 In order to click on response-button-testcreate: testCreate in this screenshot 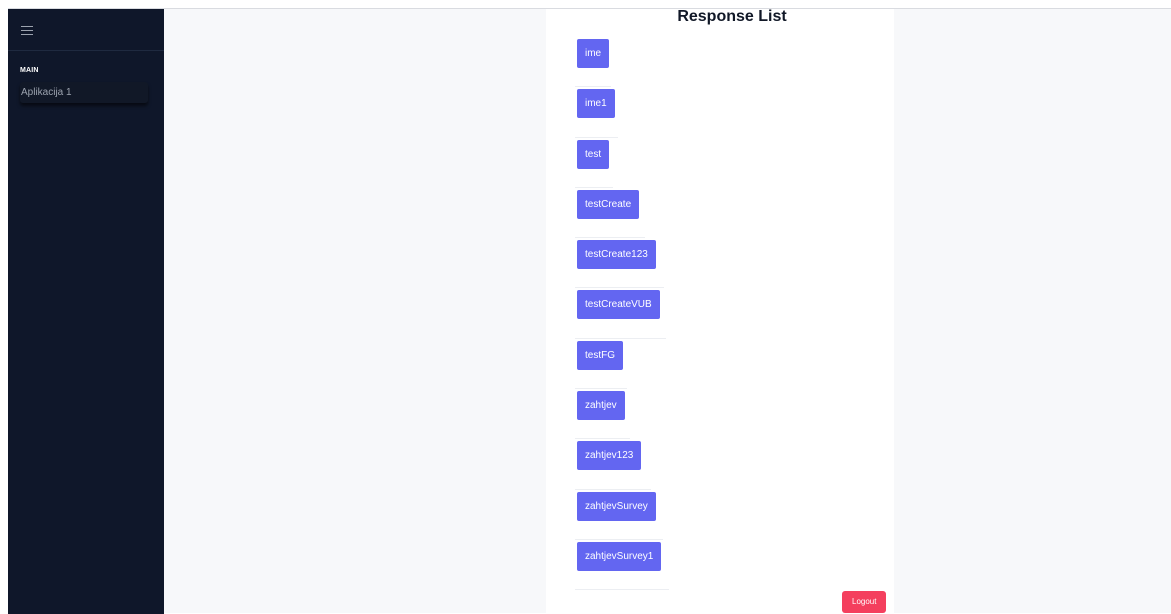, I will do `click(608, 204)`.